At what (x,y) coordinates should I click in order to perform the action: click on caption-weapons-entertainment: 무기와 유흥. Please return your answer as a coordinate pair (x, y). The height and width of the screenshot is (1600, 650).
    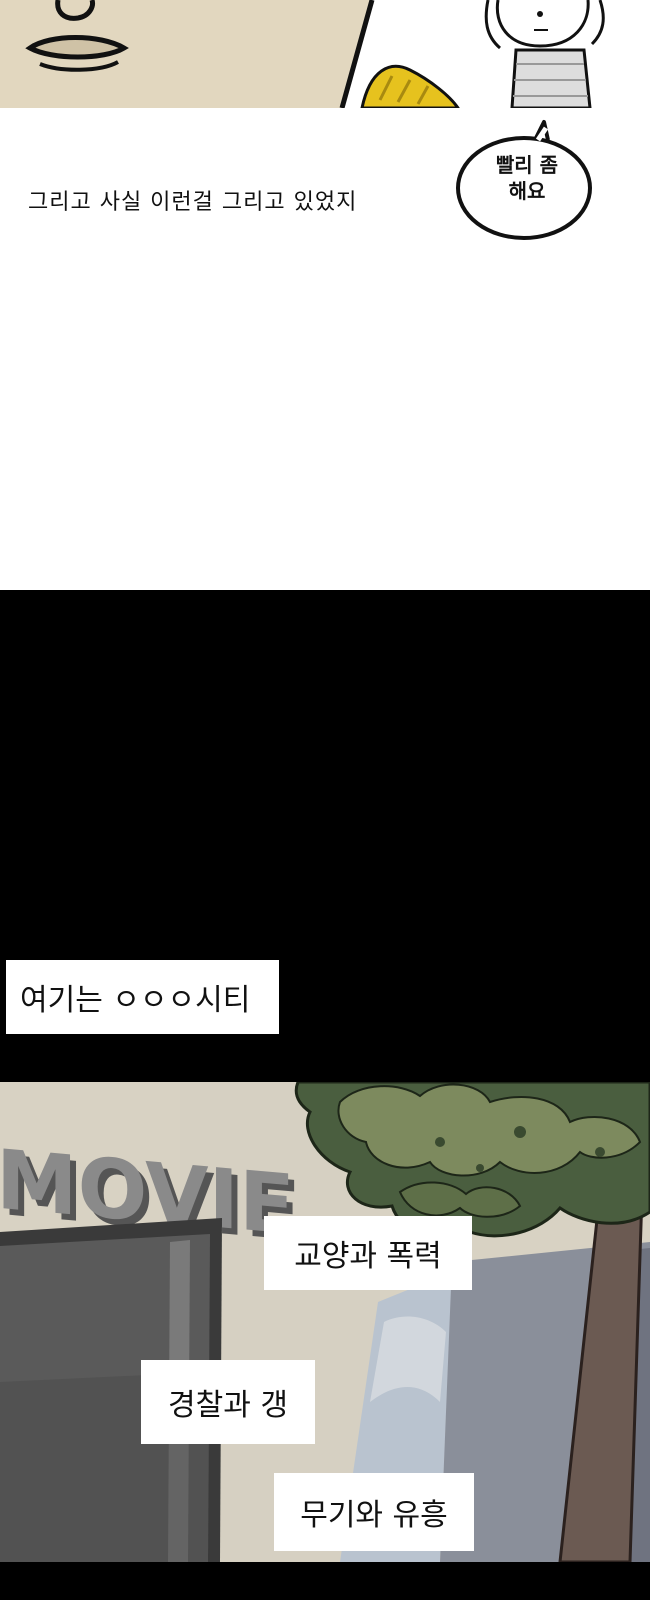
    Looking at the image, I should click on (374, 1512).